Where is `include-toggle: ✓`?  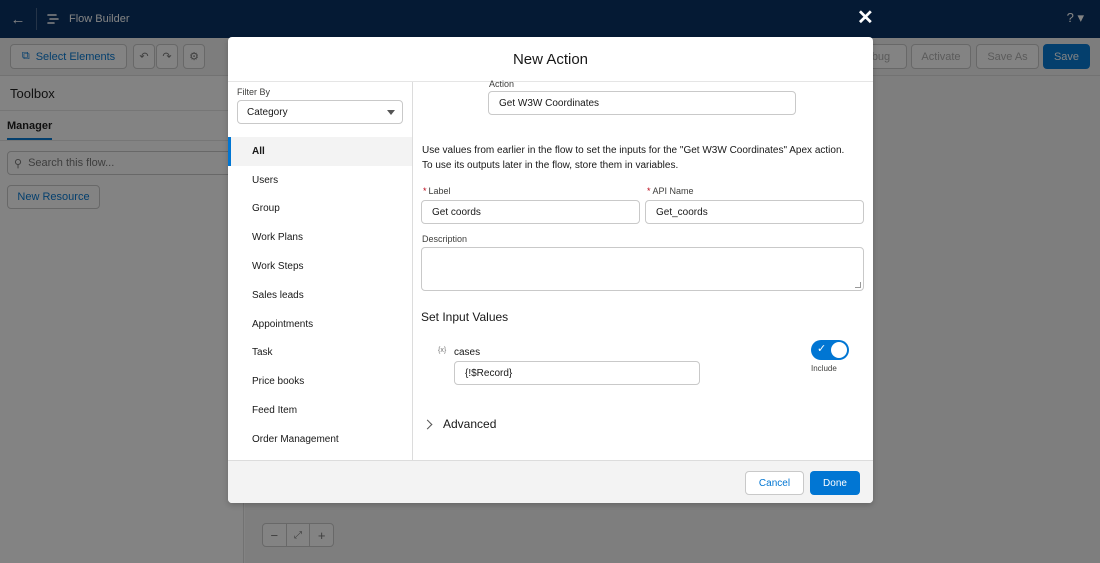
include-toggle: ✓ is located at coordinates (830, 350).